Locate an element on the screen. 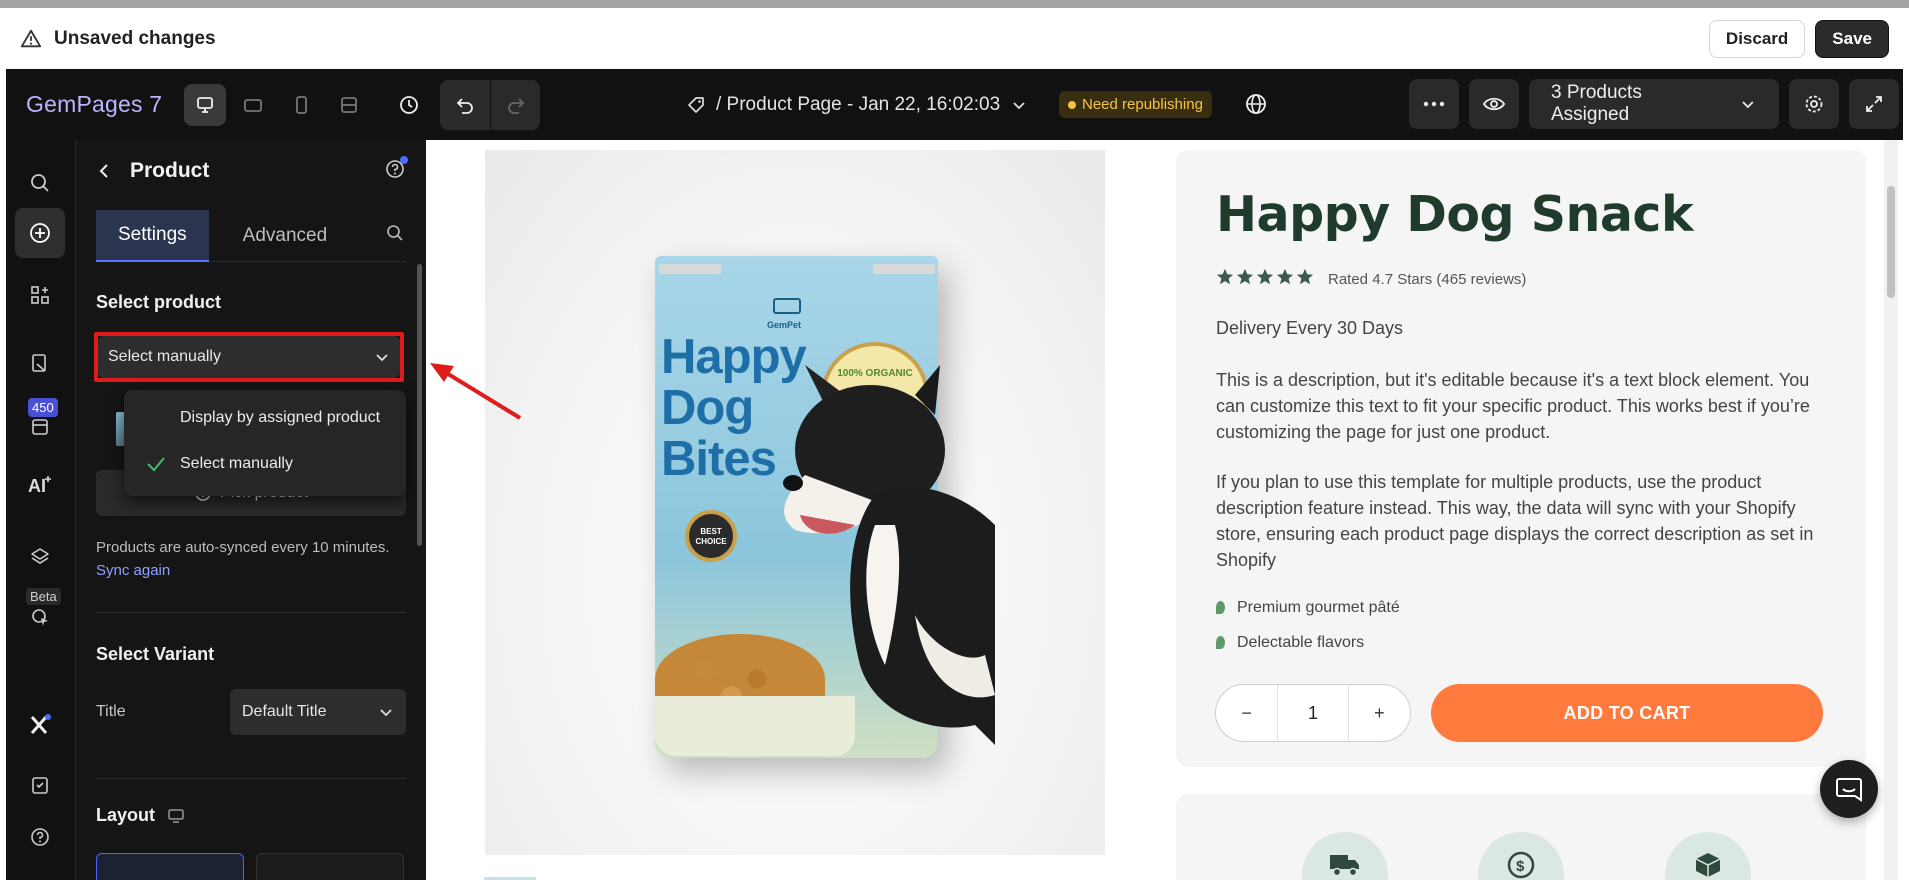 The image size is (1909, 880). add-to-cart-button: ADD TO CART is located at coordinates (1627, 713).